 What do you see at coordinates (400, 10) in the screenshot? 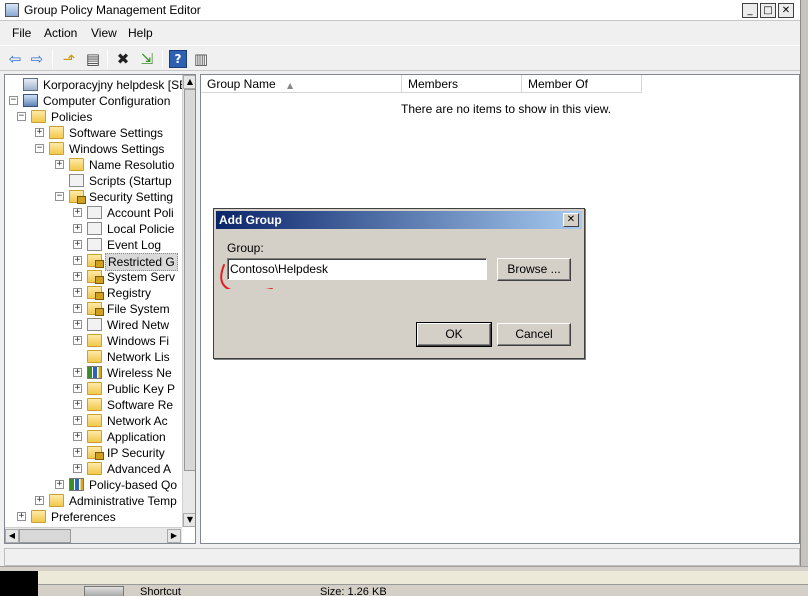
I see `title-bar: Group Policy Management Editor _ □ ✕` at bounding box center [400, 10].